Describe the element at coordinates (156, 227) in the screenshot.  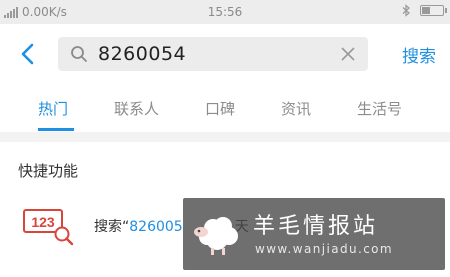
I see `quick-search-number: 826005` at that location.